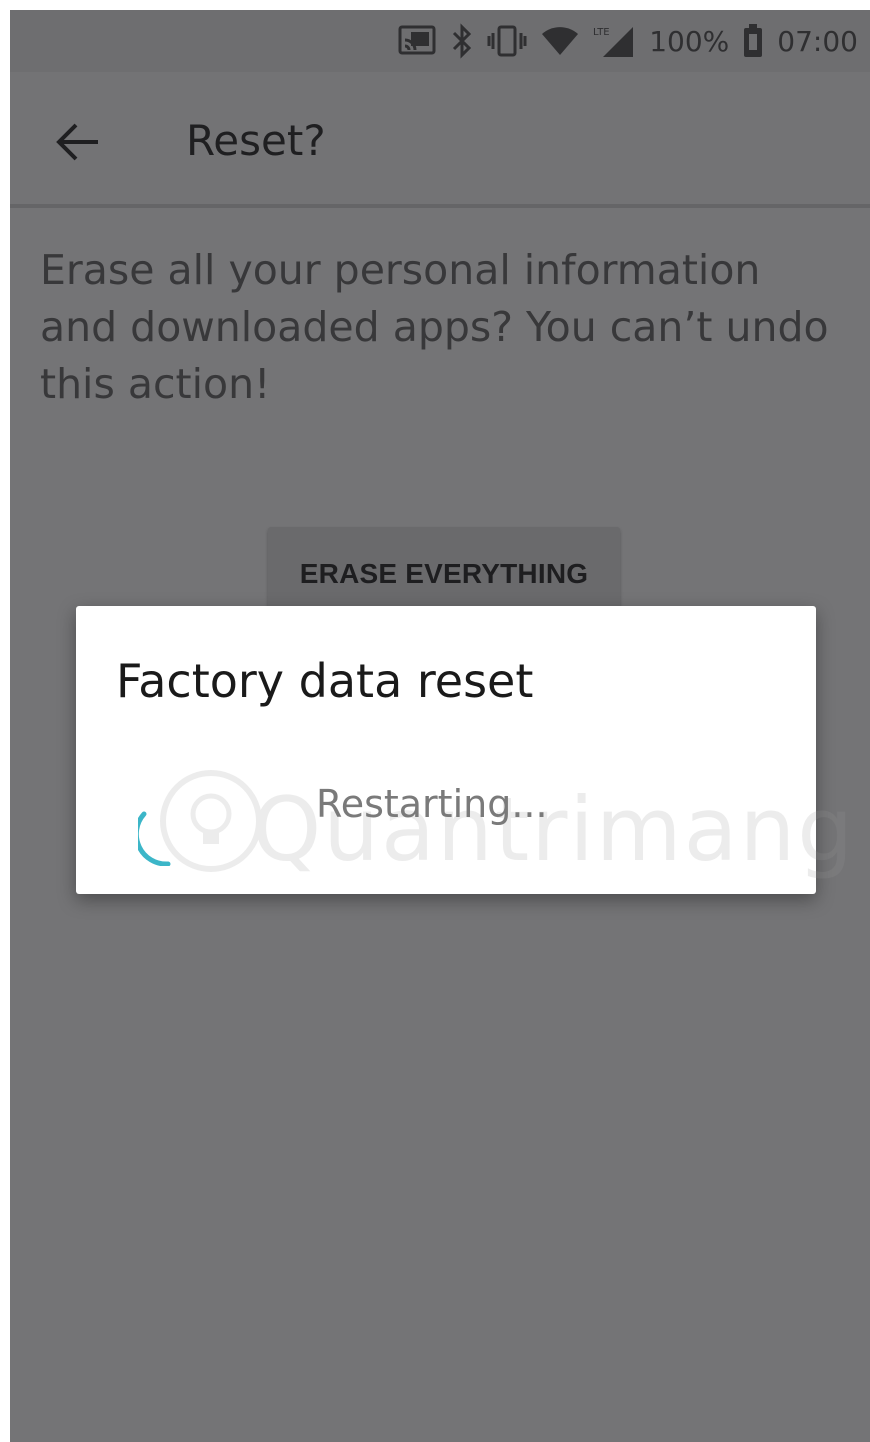  I want to click on bluetooth-icon, so click(462, 41).